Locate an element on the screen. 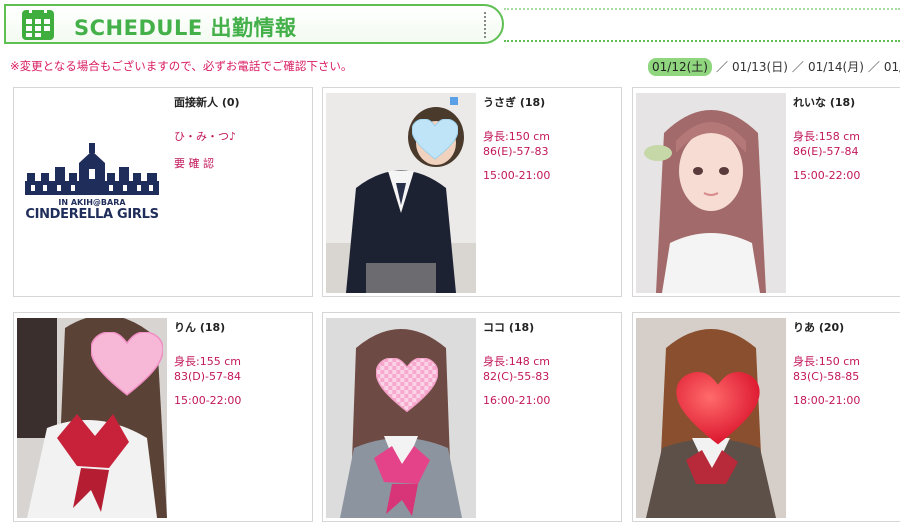 The width and height of the screenshot is (900, 526). cast-height: 身長:158 cm is located at coordinates (826, 136).